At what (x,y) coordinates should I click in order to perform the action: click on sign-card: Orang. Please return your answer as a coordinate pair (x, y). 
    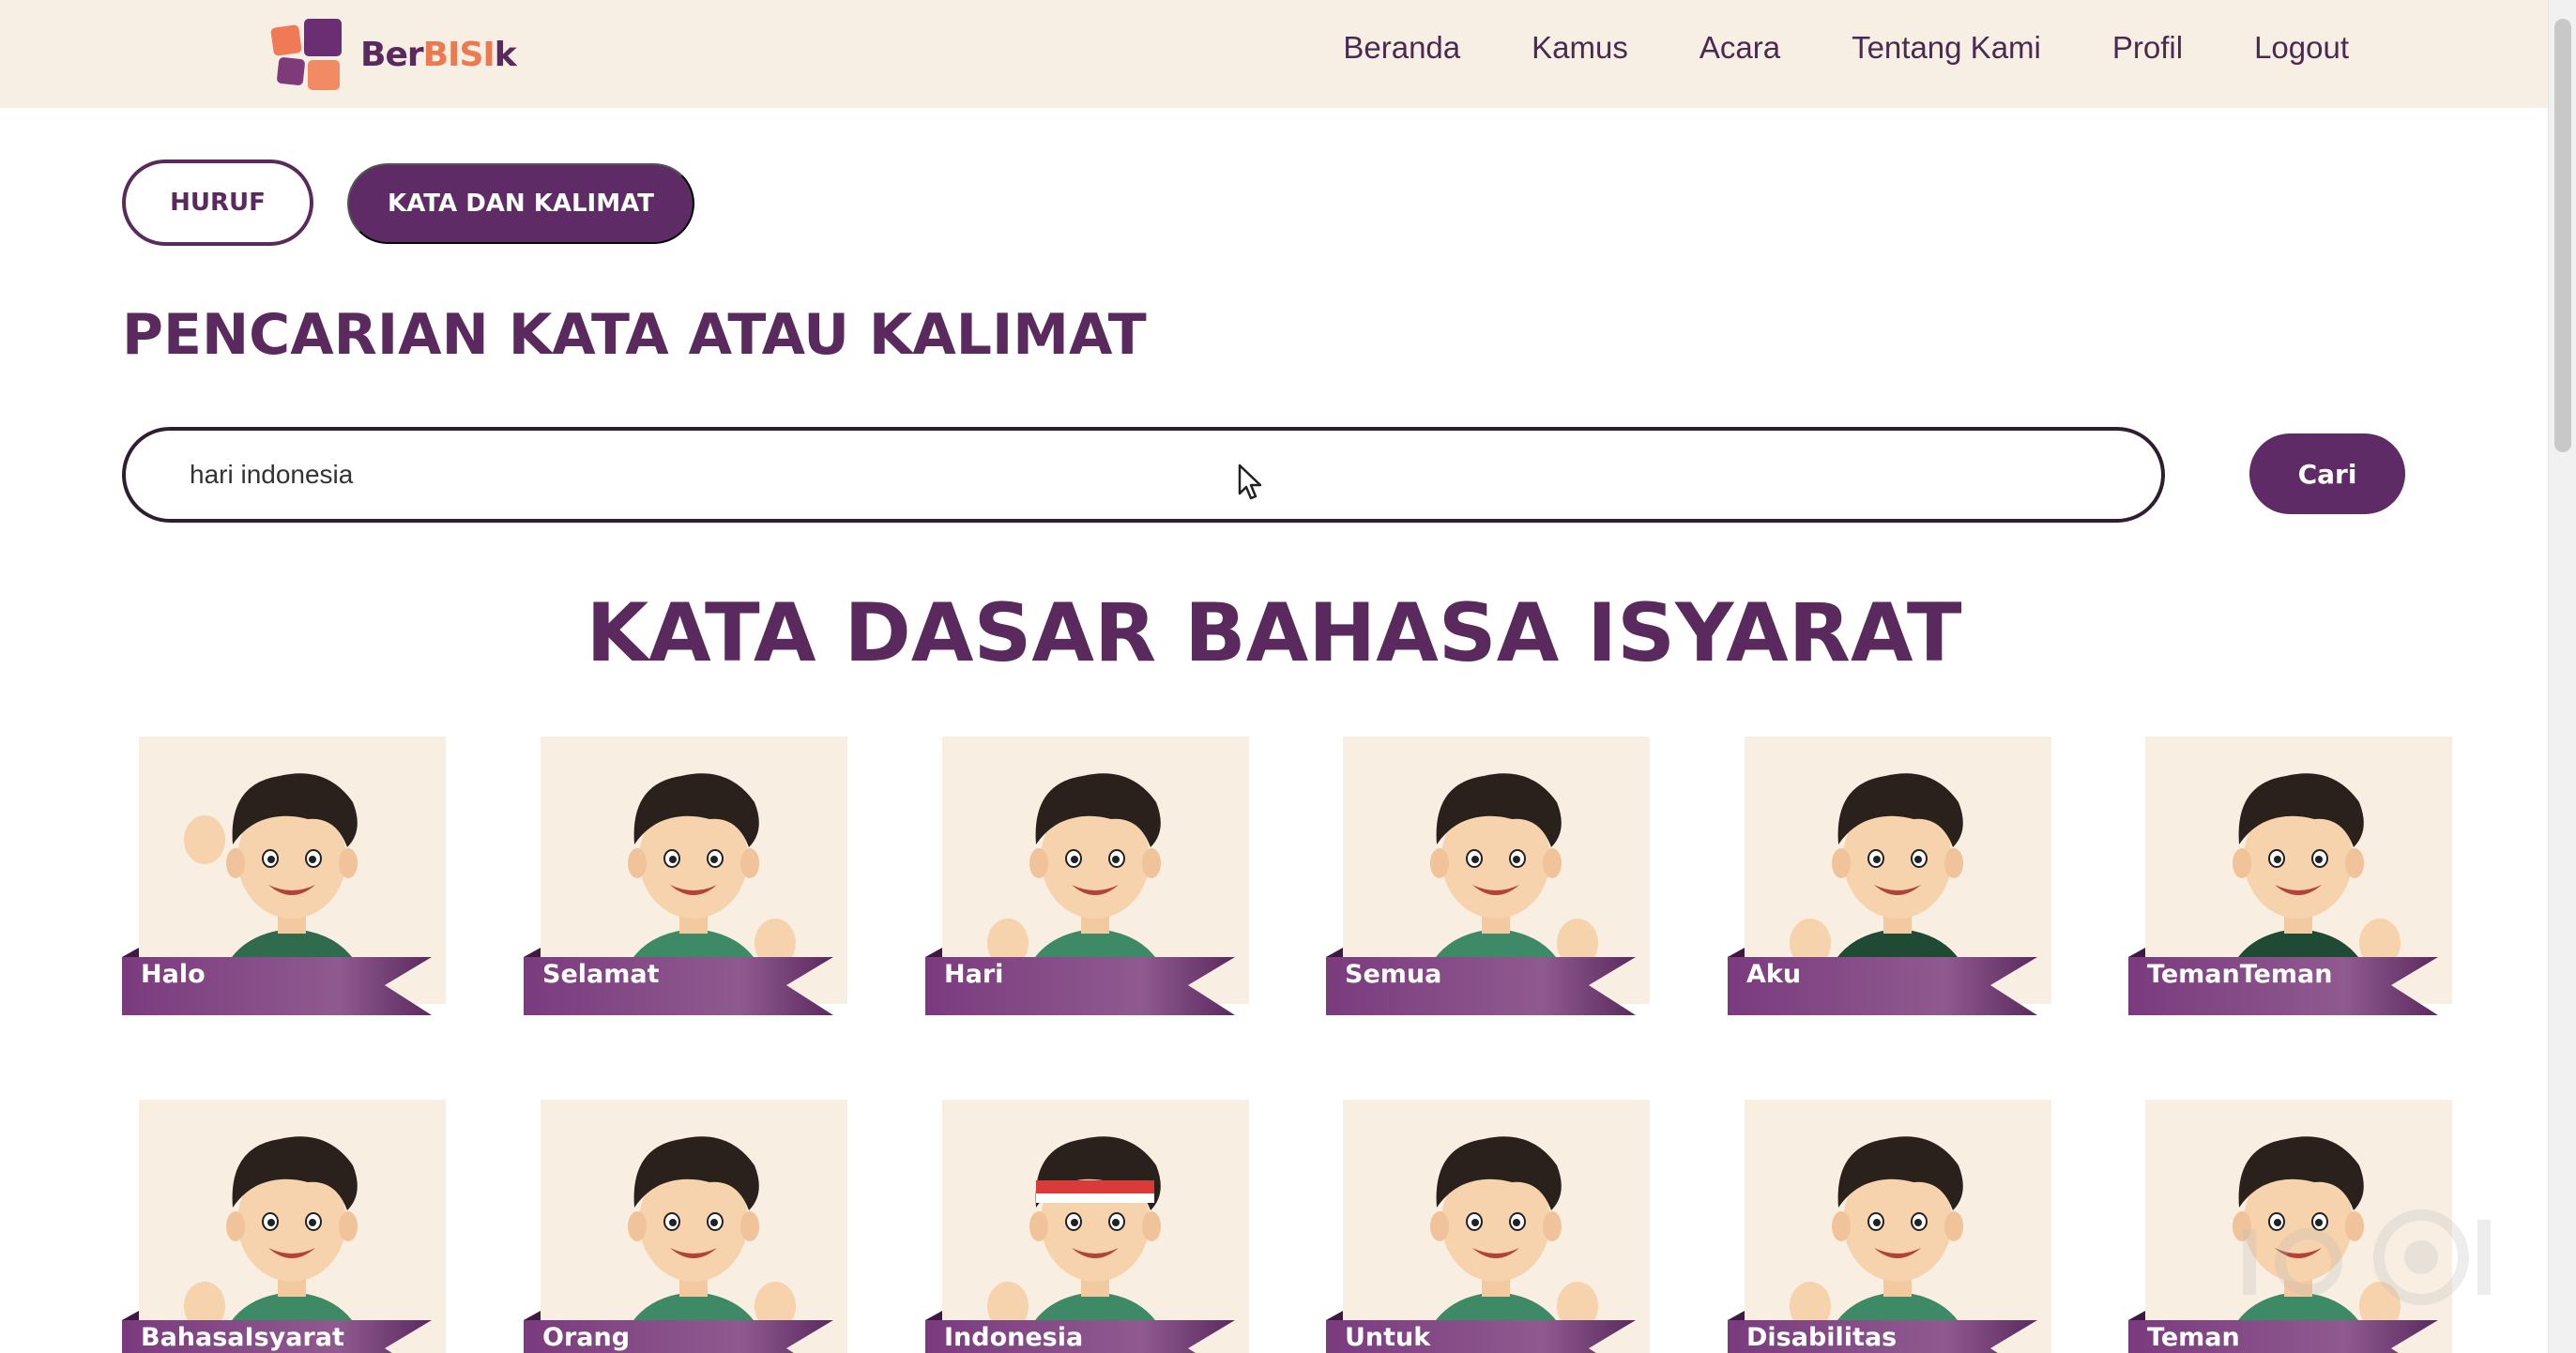
    Looking at the image, I should click on (685, 1226).